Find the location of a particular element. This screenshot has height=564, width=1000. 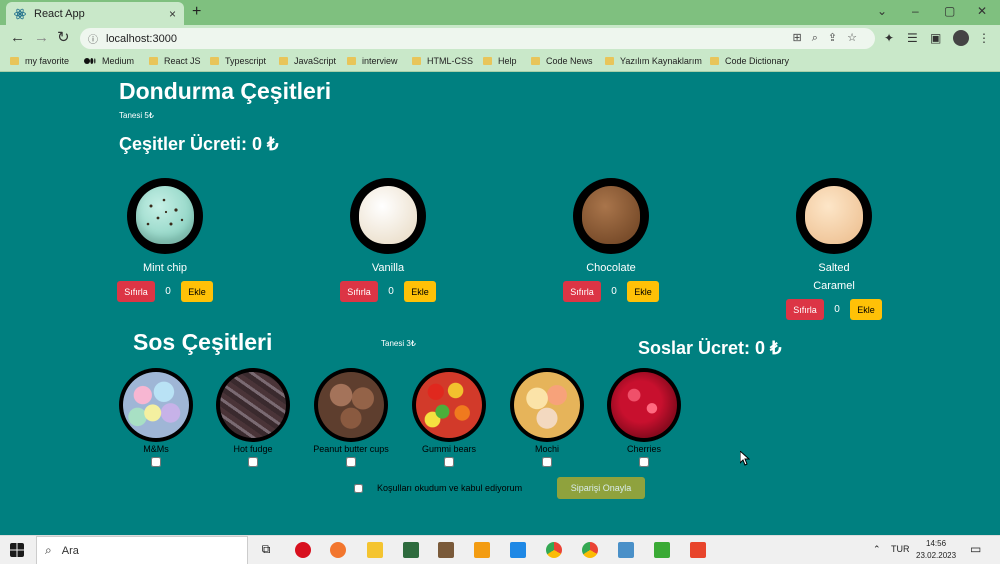

mouse-cursor-icon is located at coordinates (745, 458).